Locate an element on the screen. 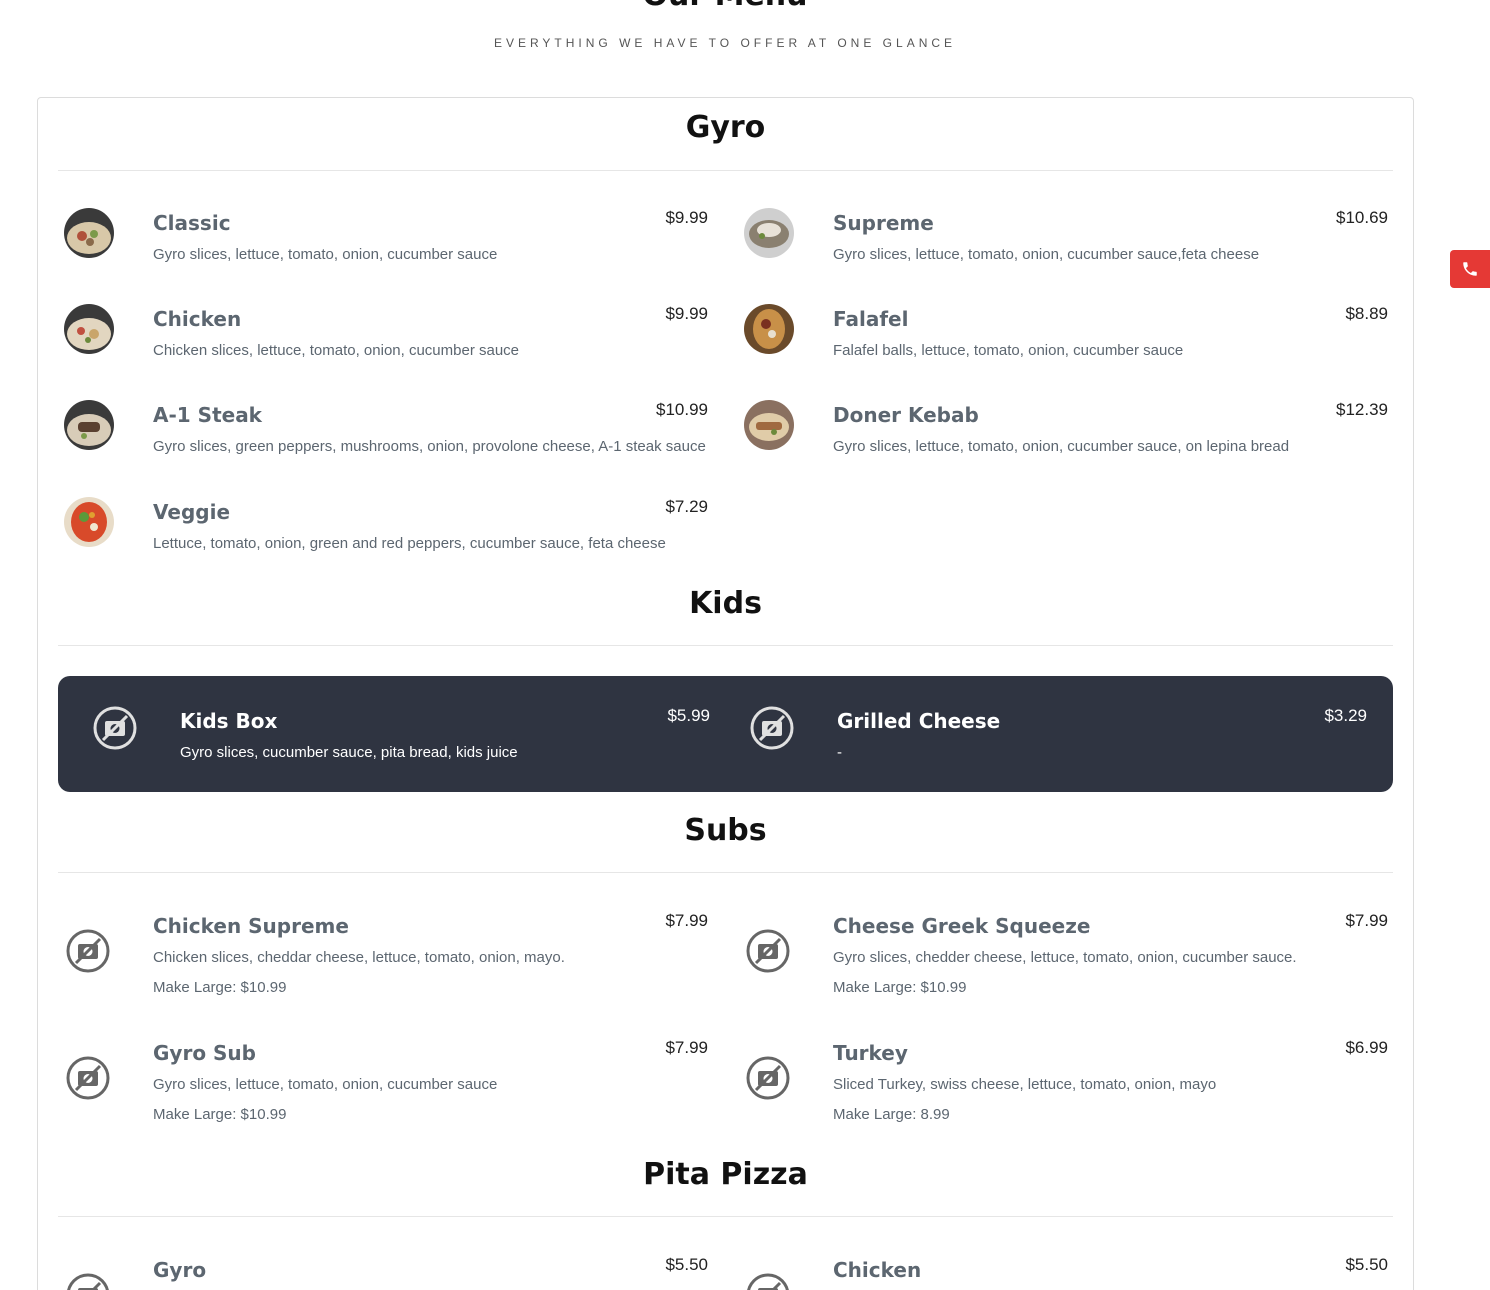 Image resolution: width=1490 pixels, height=1290 pixels. page-title: Our Menu is located at coordinates (725, 6).